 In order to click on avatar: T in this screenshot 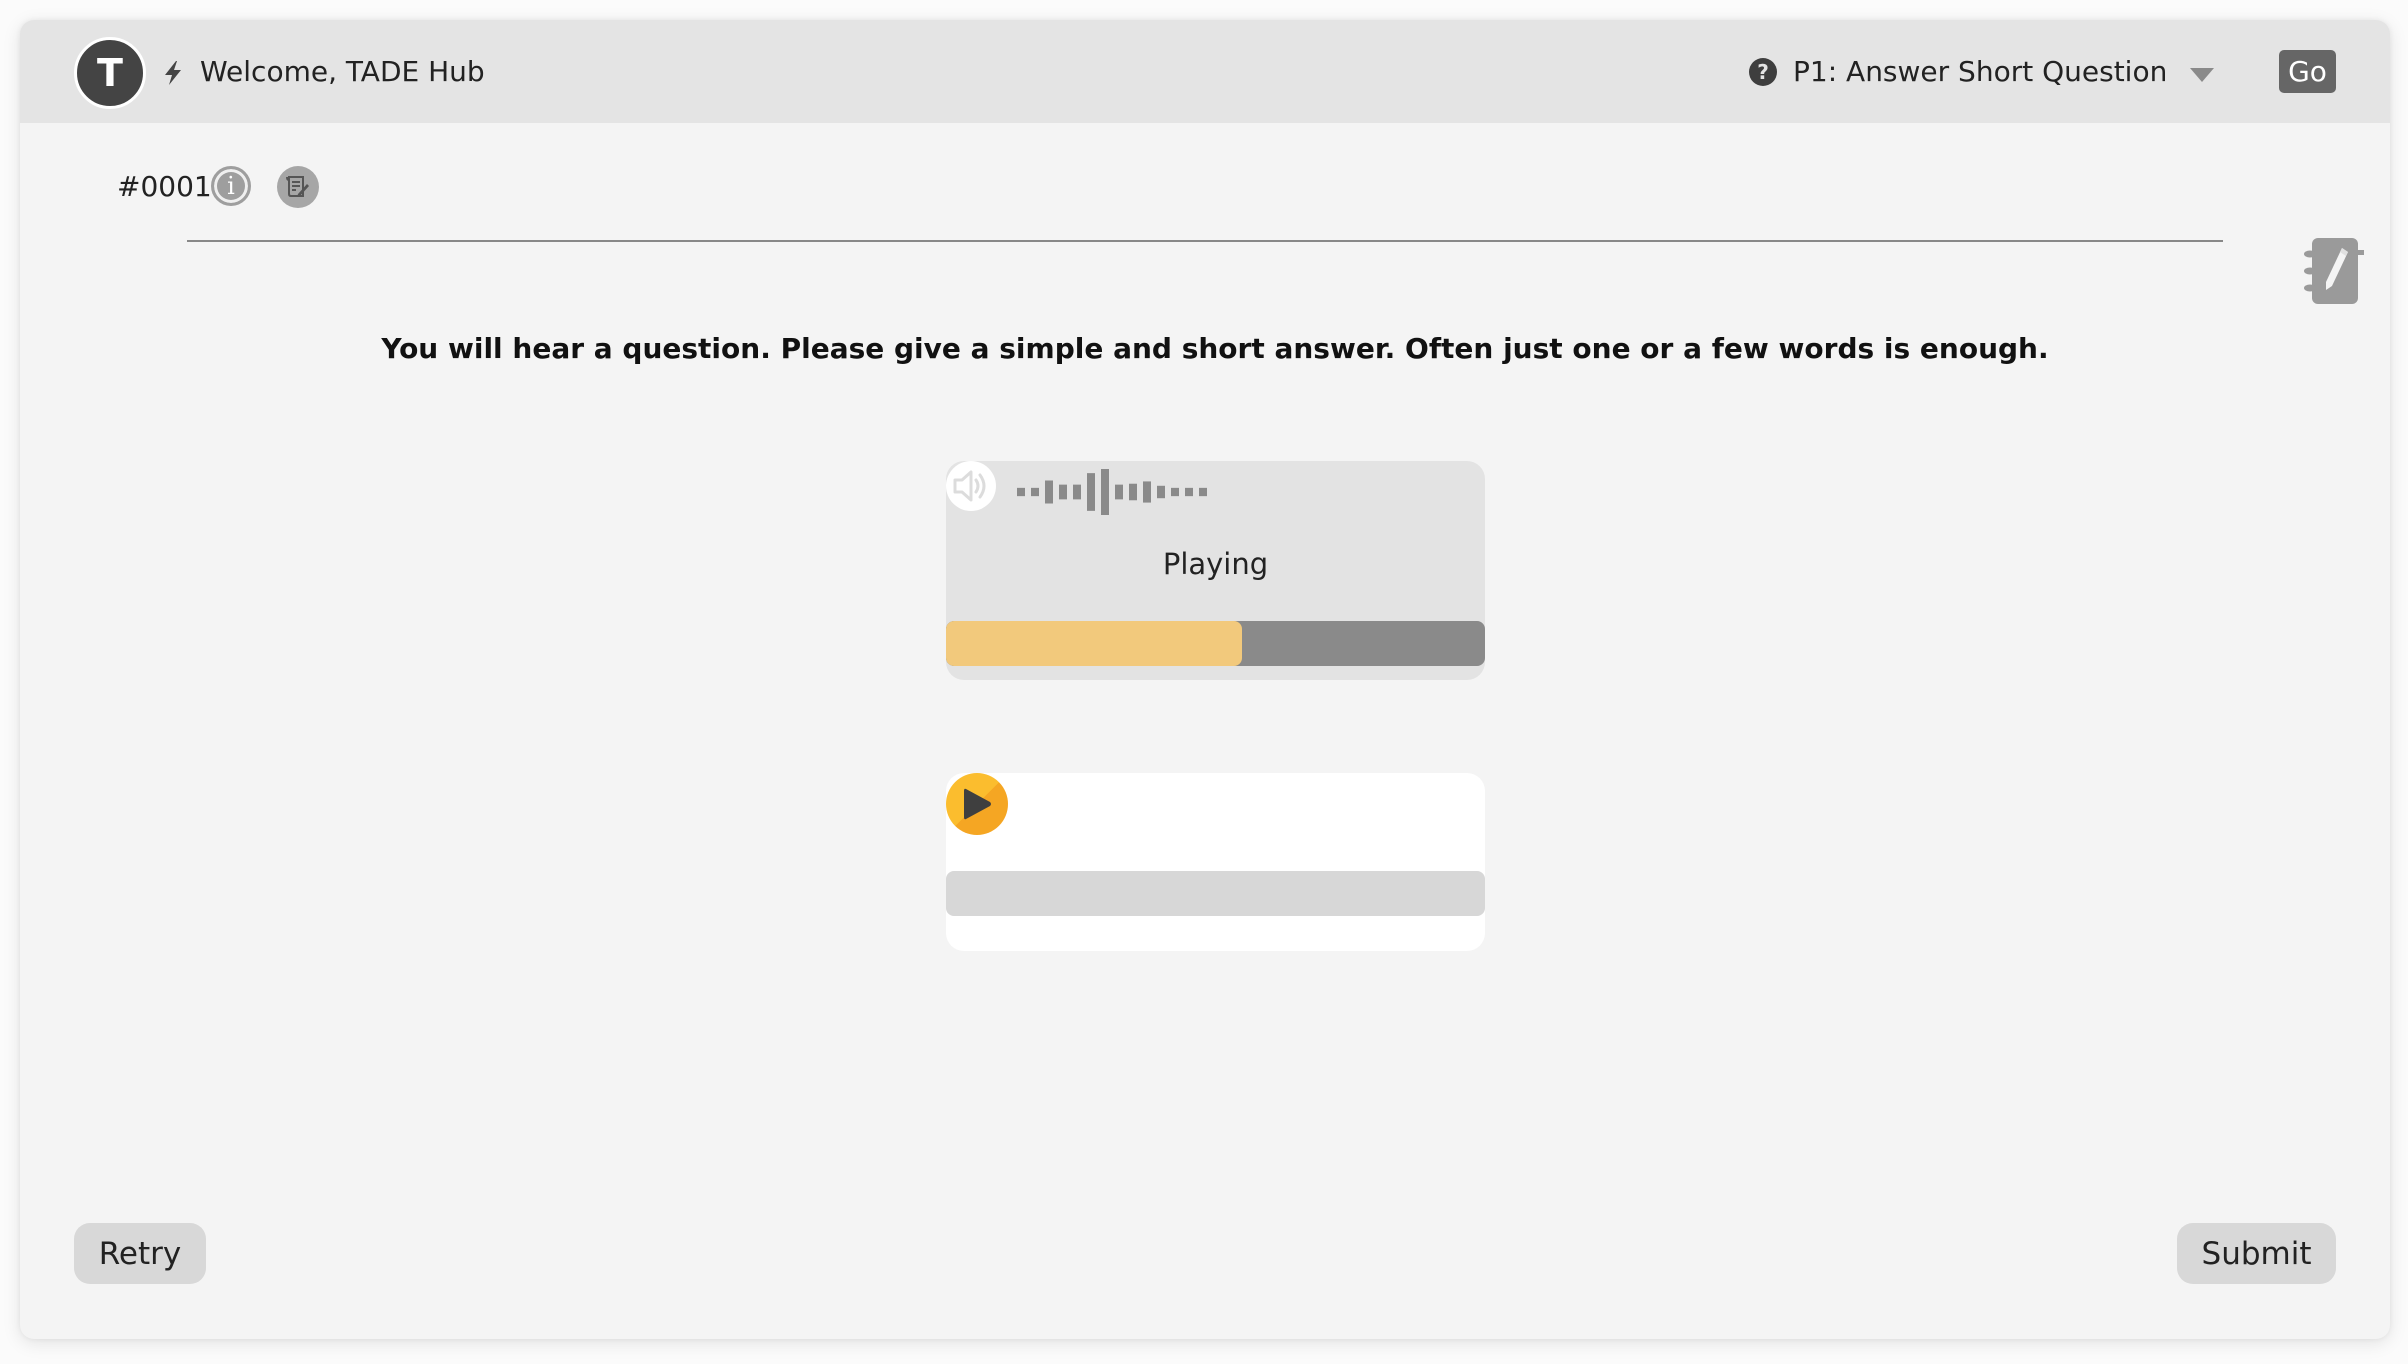, I will do `click(110, 73)`.